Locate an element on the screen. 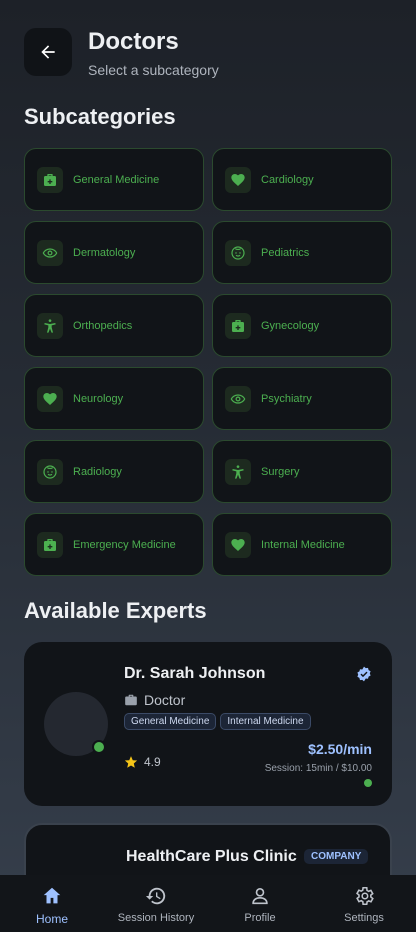 The height and width of the screenshot is (932, 416). nav-session-history: Session History is located at coordinates (156, 903).